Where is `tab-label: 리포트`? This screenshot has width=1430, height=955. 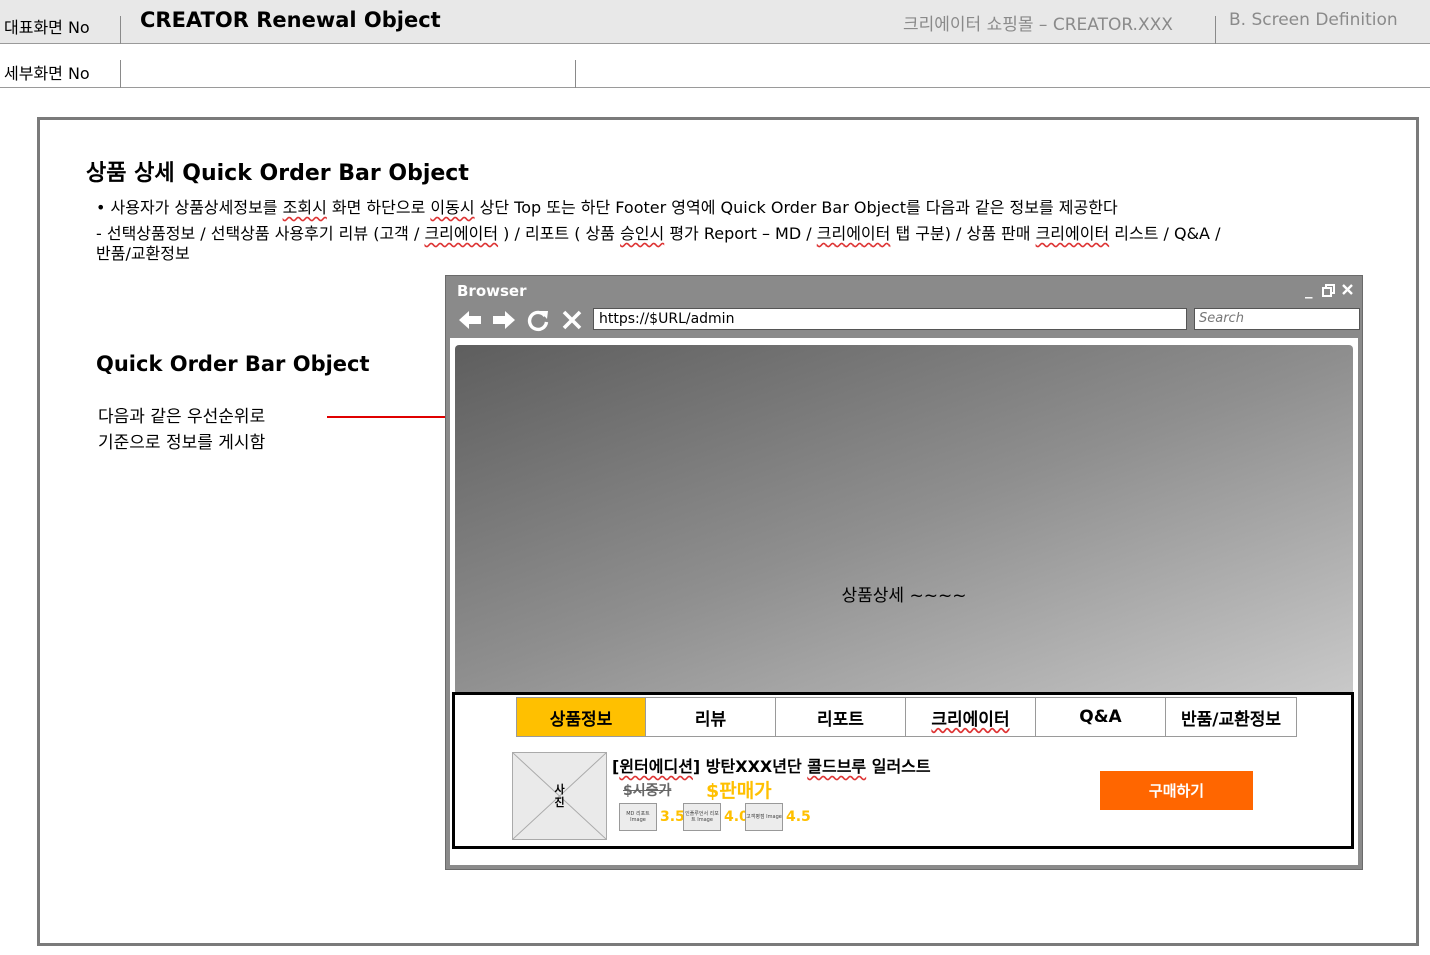 tab-label: 리포트 is located at coordinates (840, 719).